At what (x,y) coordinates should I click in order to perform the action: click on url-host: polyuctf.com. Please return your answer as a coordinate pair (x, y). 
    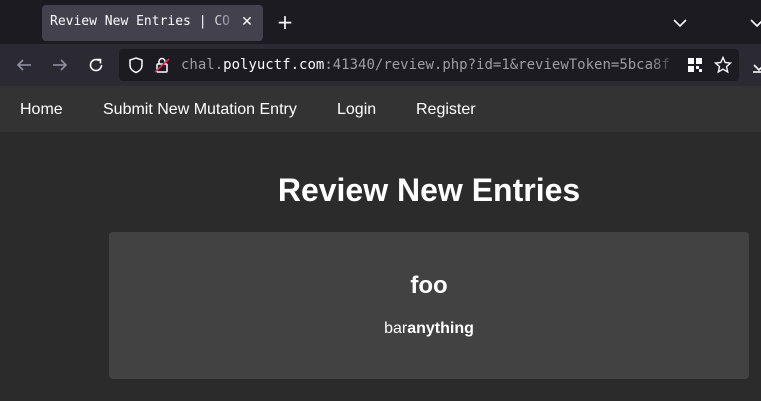
    Looking at the image, I should click on (274, 65).